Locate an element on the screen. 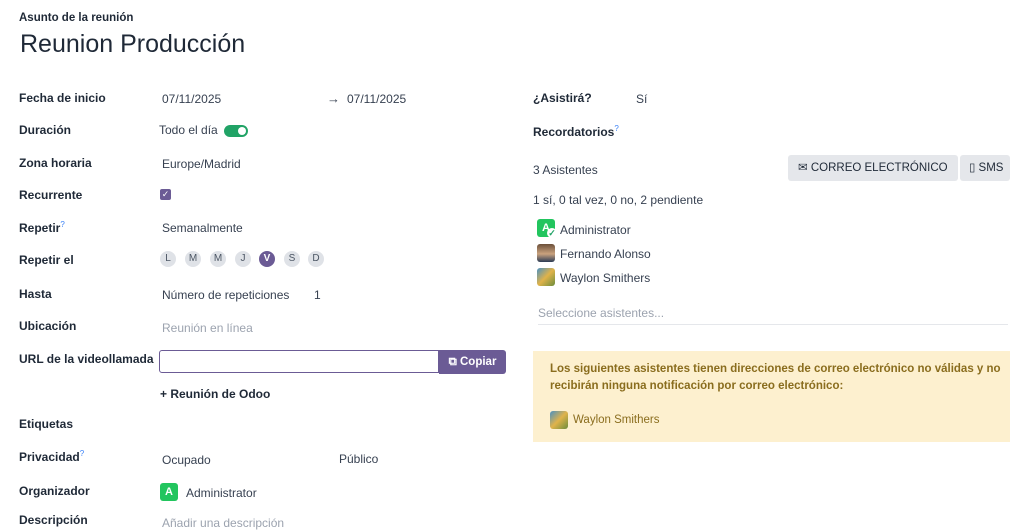 Image resolution: width=1010 pixels, height=530 pixels. until-select: Número de repeticiones is located at coordinates (225, 295).